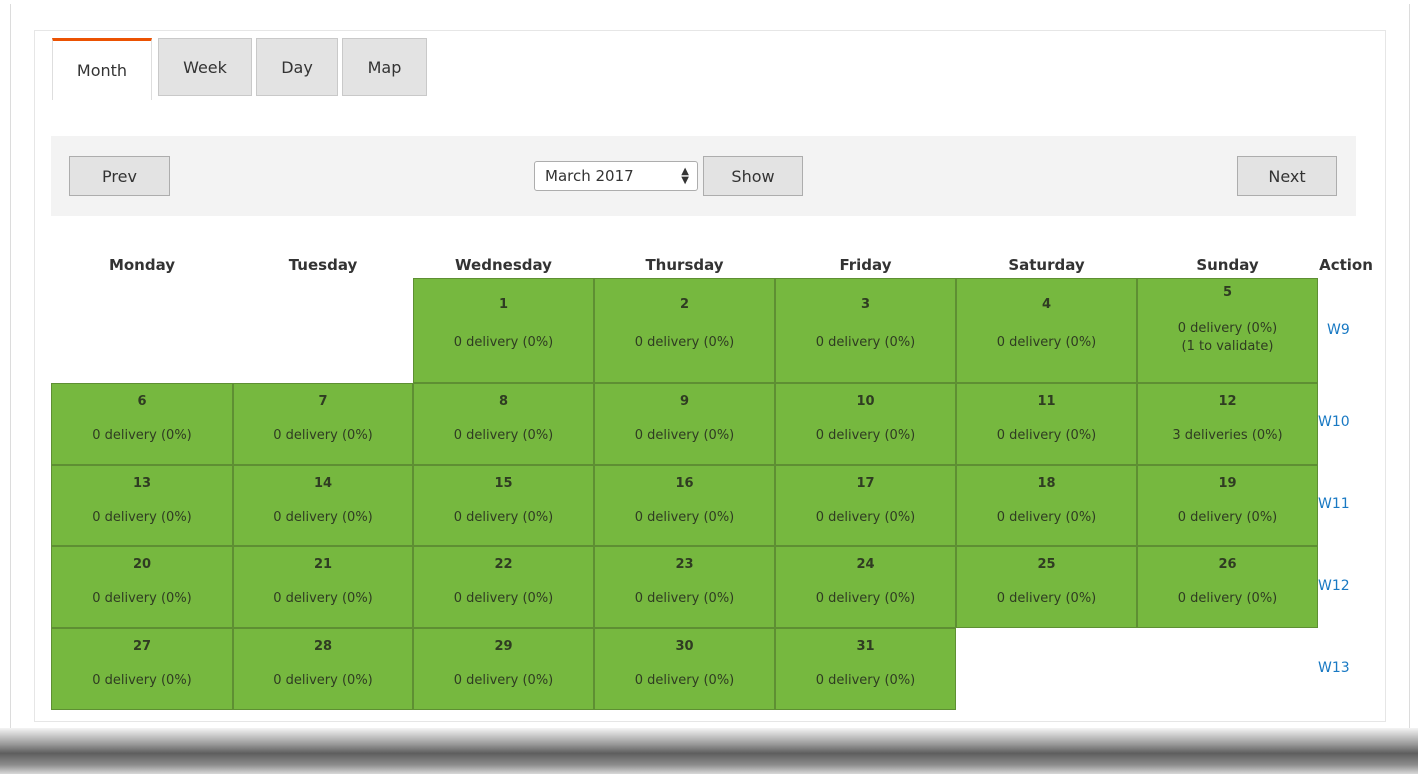 The width and height of the screenshot is (1418, 774). Describe the element at coordinates (503, 564) in the screenshot. I see `day-number: 22` at that location.